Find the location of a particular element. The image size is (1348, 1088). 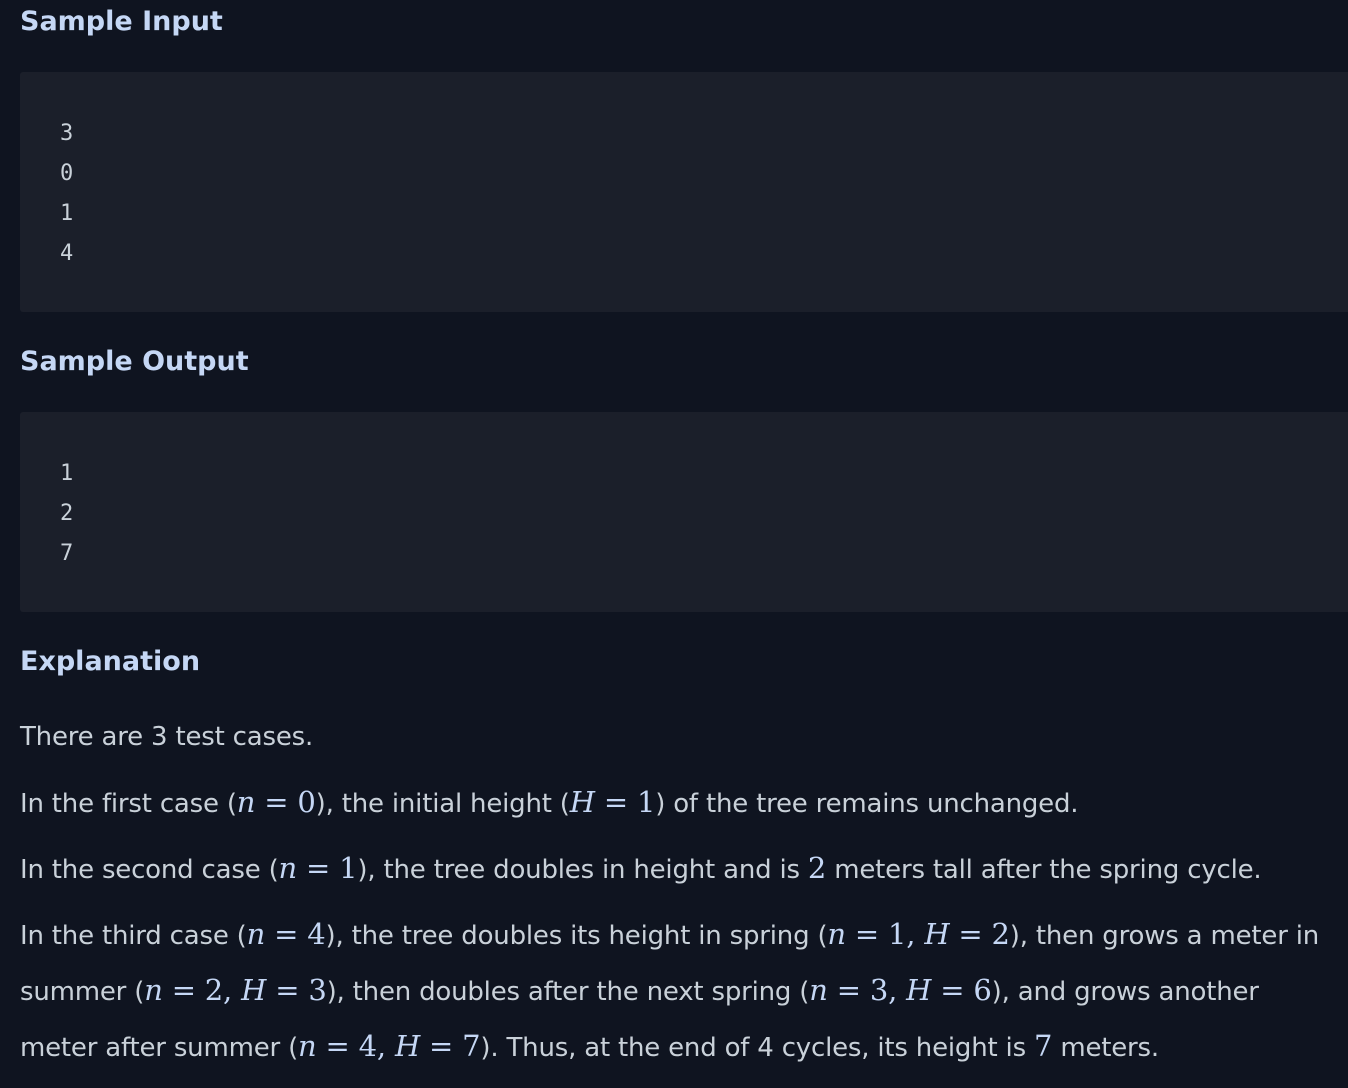

math-expr: = 3 is located at coordinates (296, 990).